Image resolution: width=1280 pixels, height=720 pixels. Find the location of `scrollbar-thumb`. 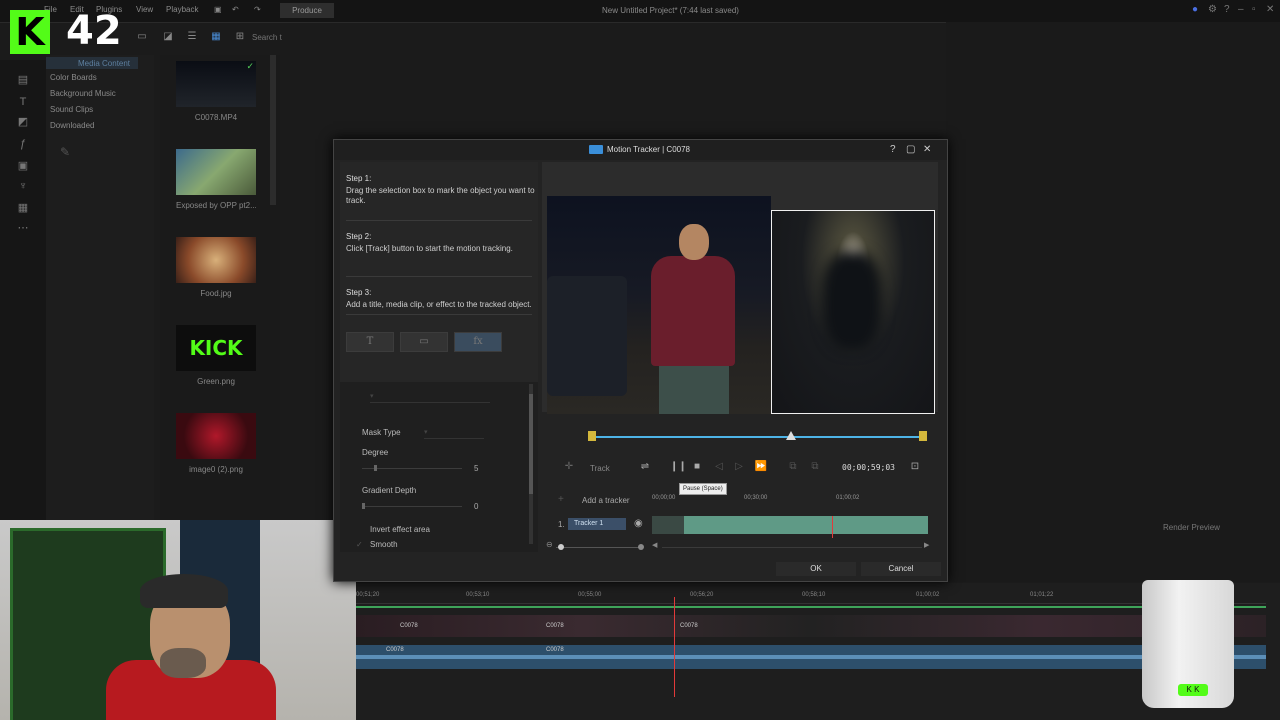

scrollbar-thumb is located at coordinates (531, 444).